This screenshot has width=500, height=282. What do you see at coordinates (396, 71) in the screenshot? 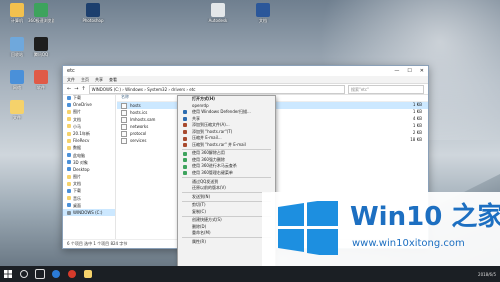
I see `minimize-icon: —` at bounding box center [396, 71].